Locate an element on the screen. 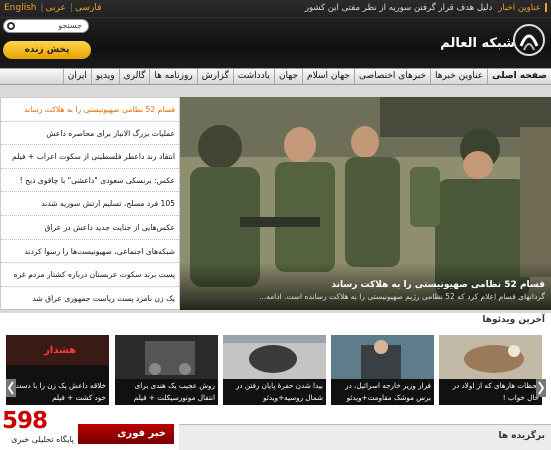 The width and height of the screenshot is (551, 450). crater-thumb-image is located at coordinates (274, 357).